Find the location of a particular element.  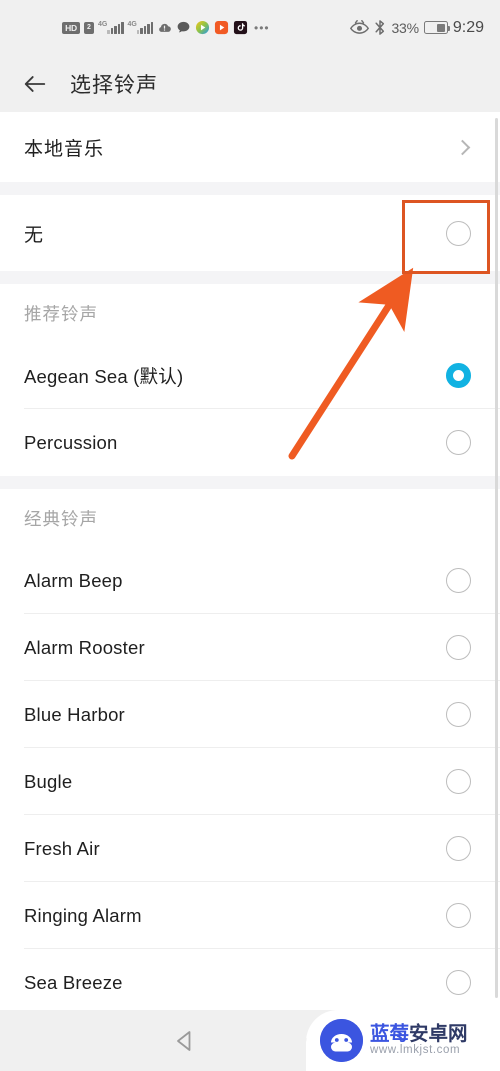

status-bar-left-icons: HD 2 4G 4G ••• is located at coordinates (142, 27).